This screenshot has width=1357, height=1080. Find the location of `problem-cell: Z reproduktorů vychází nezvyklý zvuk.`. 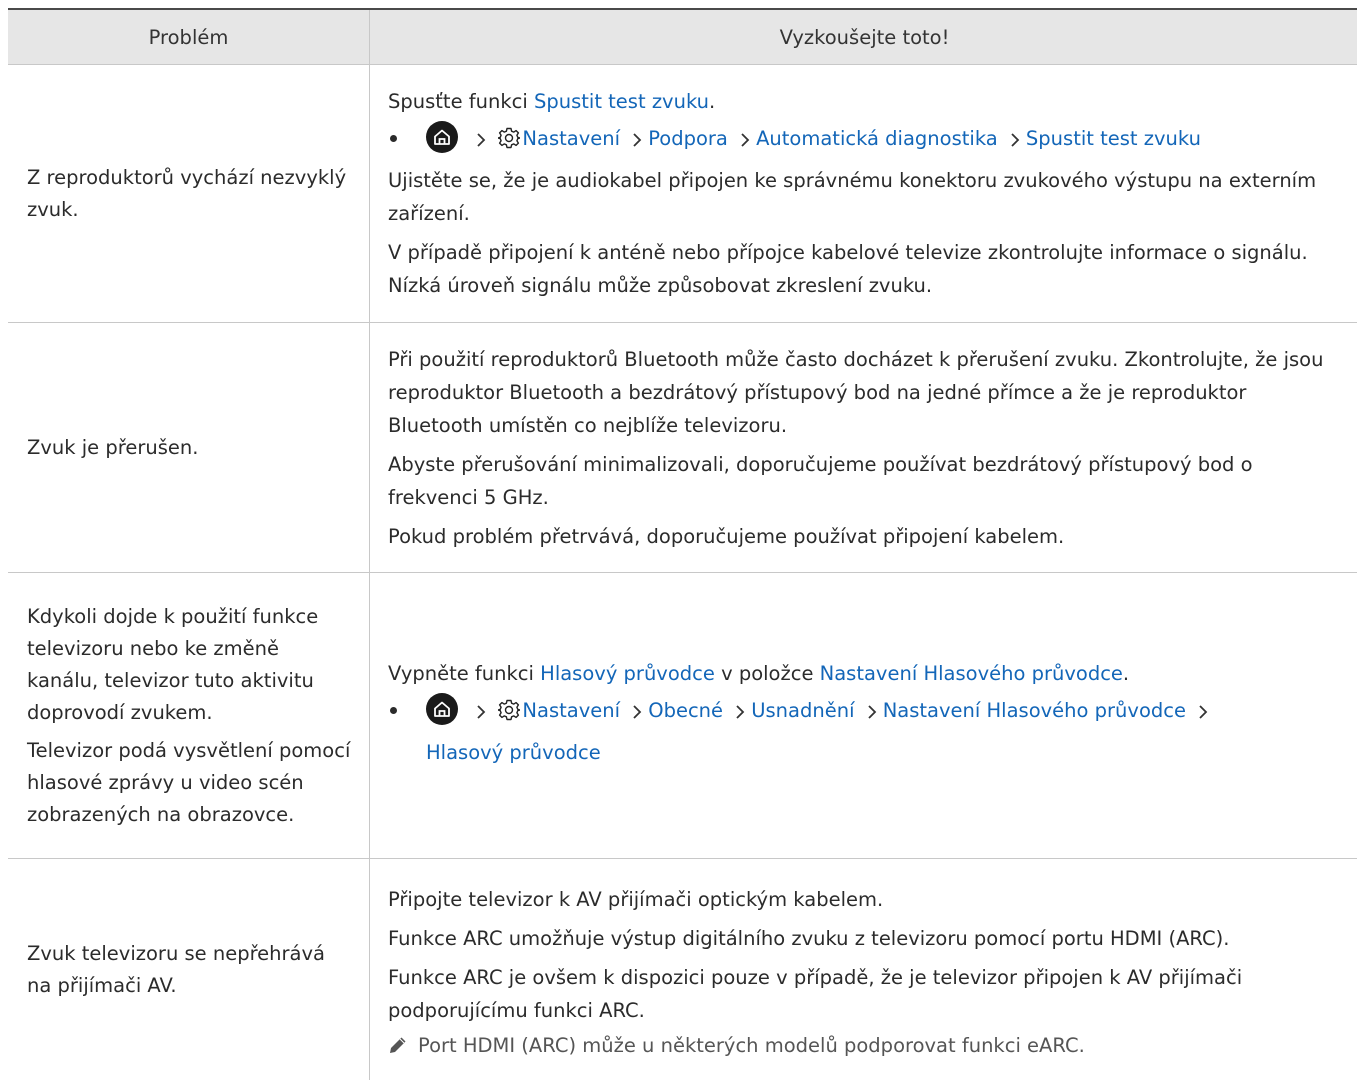

problem-cell: Z reproduktorů vychází nezvyklý zvuk. is located at coordinates (189, 193).